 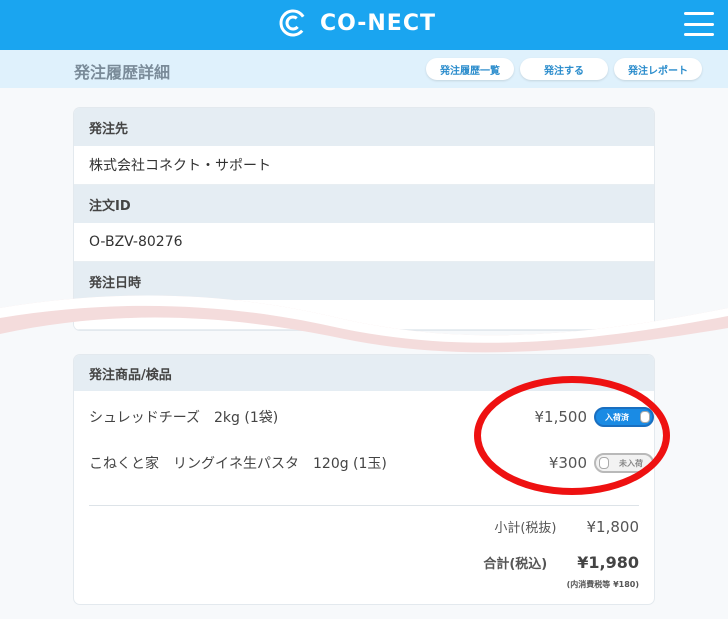 What do you see at coordinates (658, 69) in the screenshot?
I see `order-report-button: 発注レポート` at bounding box center [658, 69].